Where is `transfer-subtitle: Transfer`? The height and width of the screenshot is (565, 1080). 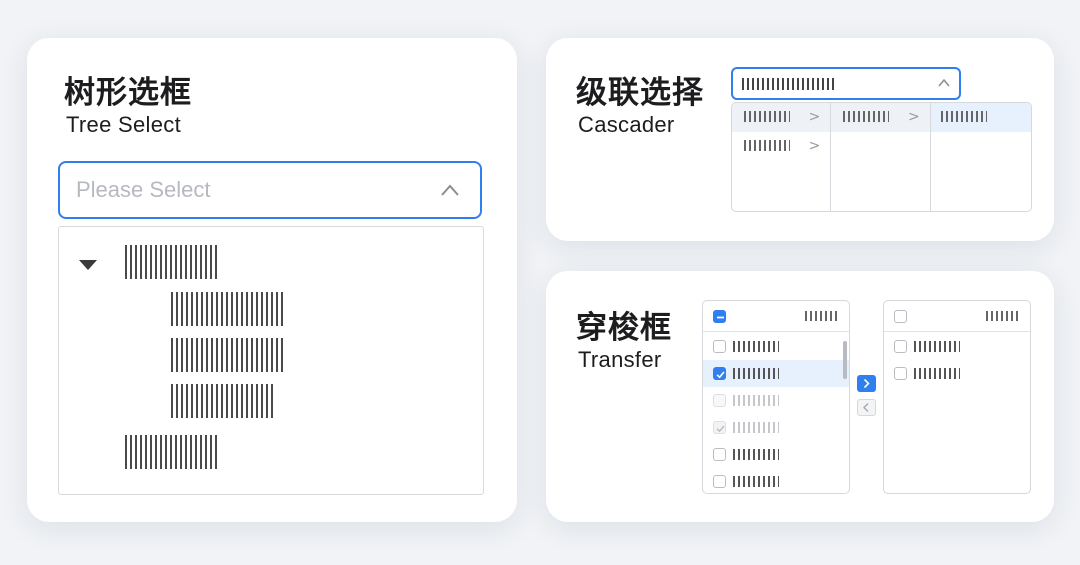 transfer-subtitle: Transfer is located at coordinates (620, 359).